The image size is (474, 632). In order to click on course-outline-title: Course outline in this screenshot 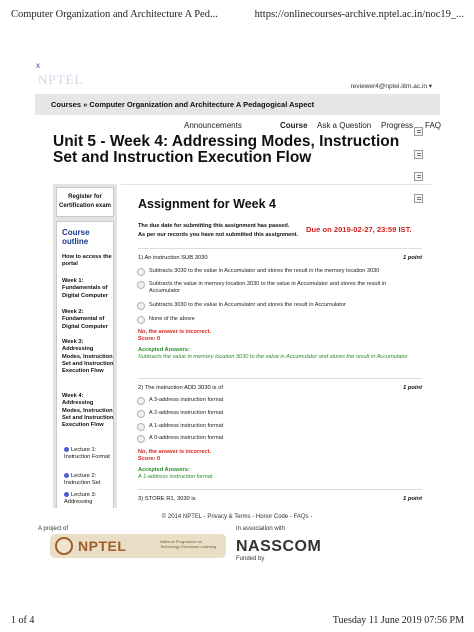, I will do `click(76, 237)`.